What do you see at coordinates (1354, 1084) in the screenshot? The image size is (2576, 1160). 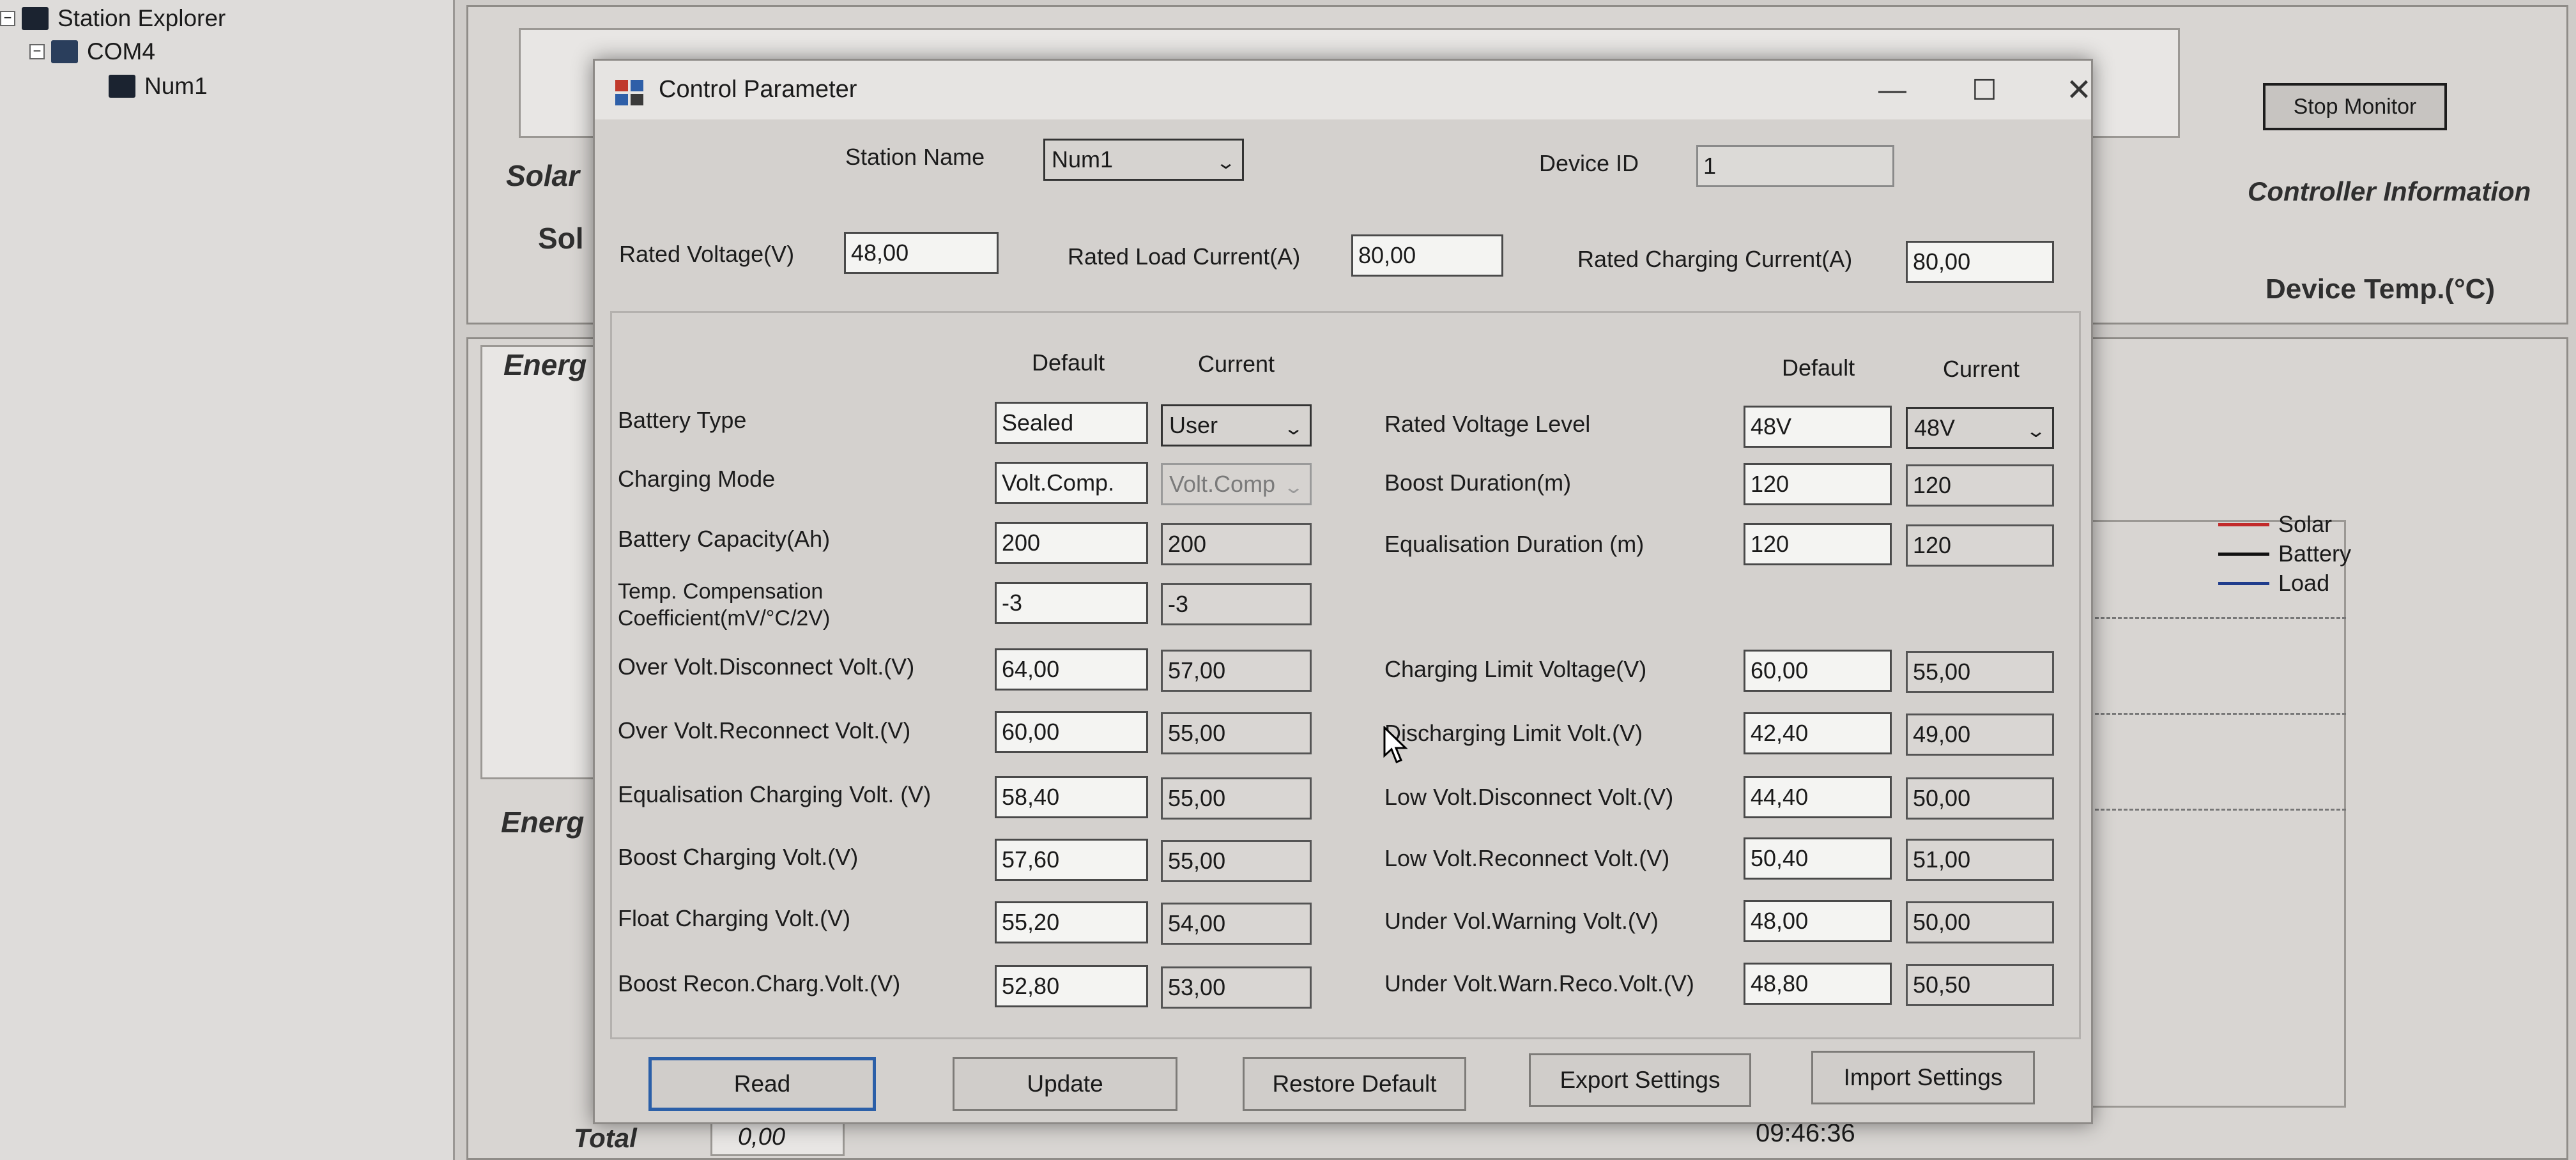 I see `restore-default-button: Restore Default` at bounding box center [1354, 1084].